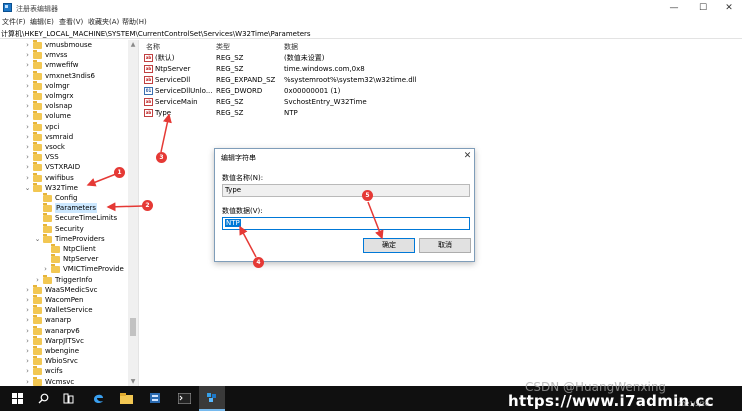  I want to click on edge-icon, so click(98, 398).